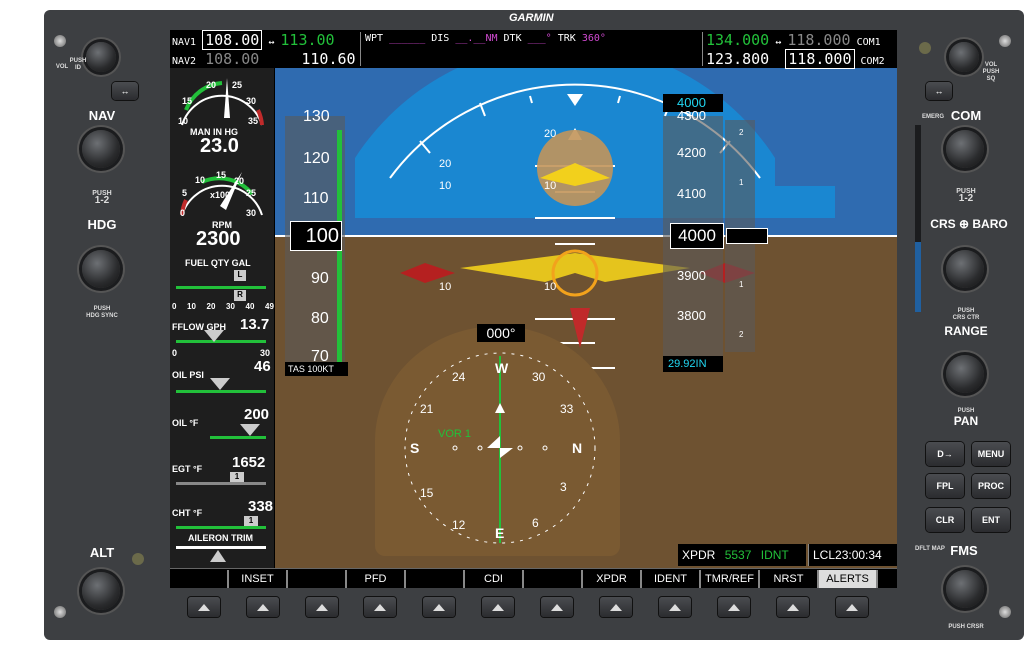  What do you see at coordinates (593, 38) in the screenshot?
I see `trk-value: 360°` at bounding box center [593, 38].